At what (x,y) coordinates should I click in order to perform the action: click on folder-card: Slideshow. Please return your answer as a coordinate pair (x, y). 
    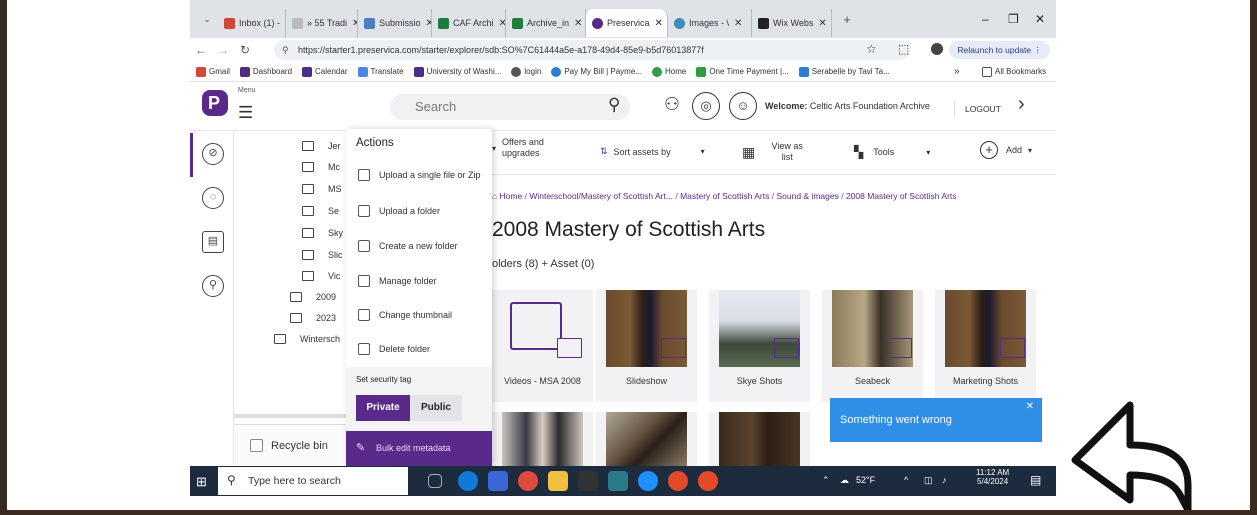
    Looking at the image, I should click on (646, 346).